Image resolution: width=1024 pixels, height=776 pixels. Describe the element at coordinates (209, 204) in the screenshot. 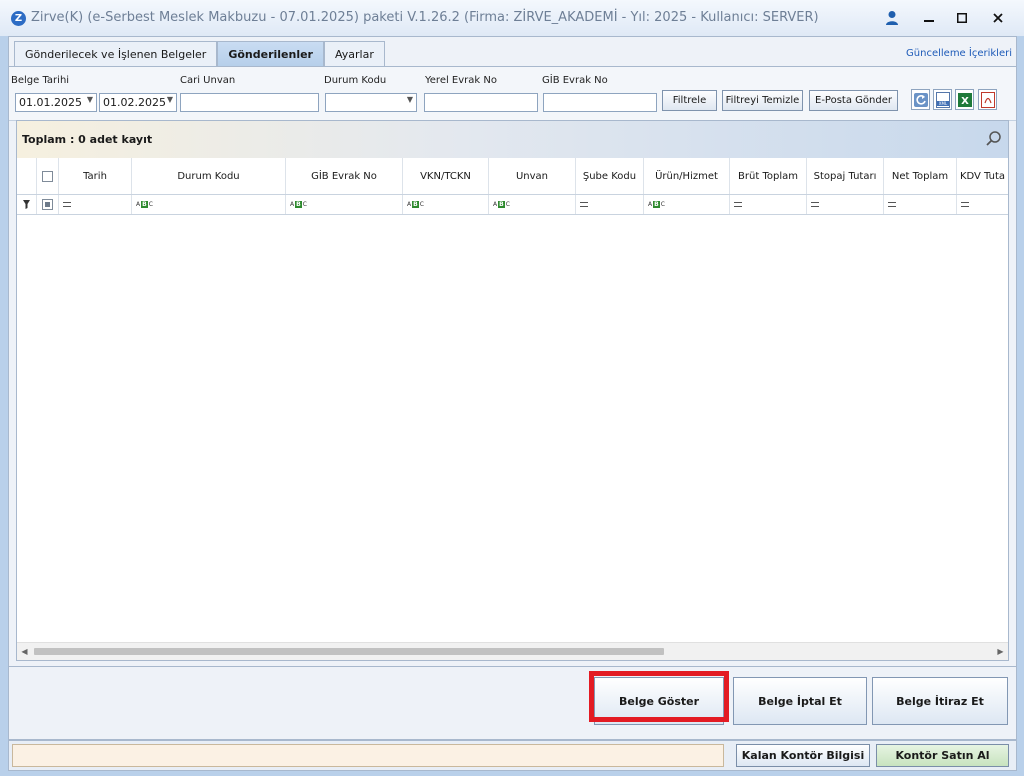

I see `status-code-filter-cell: ABC` at that location.